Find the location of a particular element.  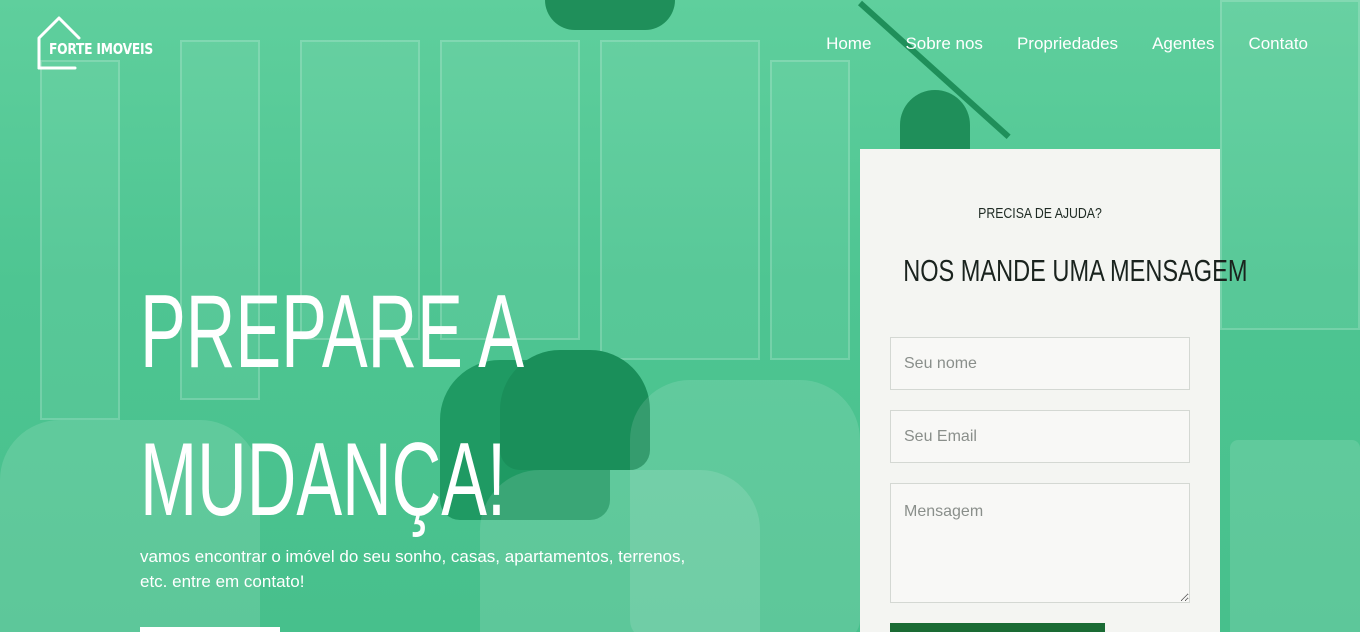

nav-item-sobre-nos: Sobre nos is located at coordinates (944, 44).